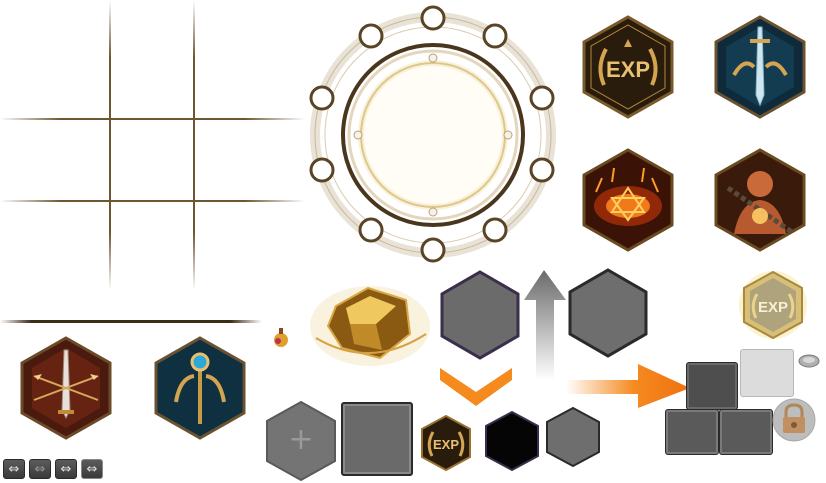  I want to click on divider-bar, so click(131, 321).